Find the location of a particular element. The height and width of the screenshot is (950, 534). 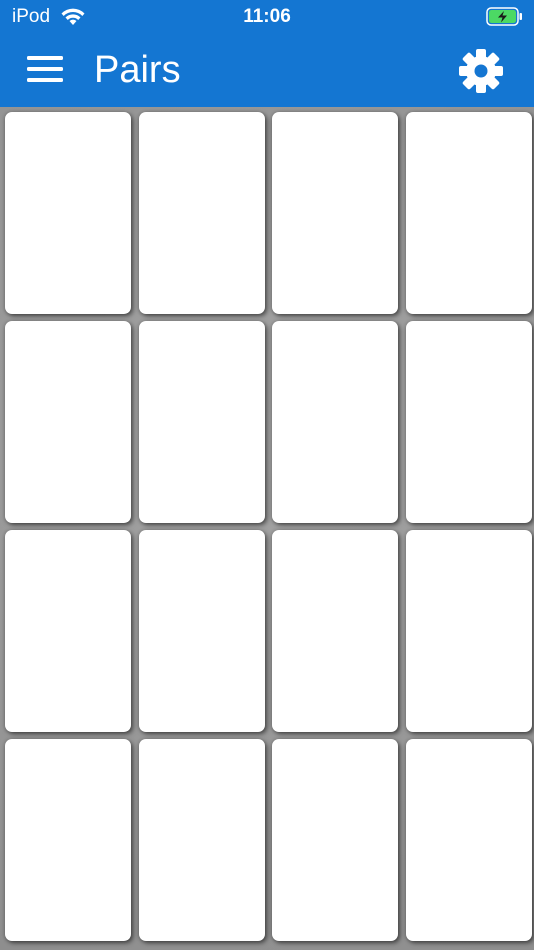

card-r1-c3 is located at coordinates (335, 213).